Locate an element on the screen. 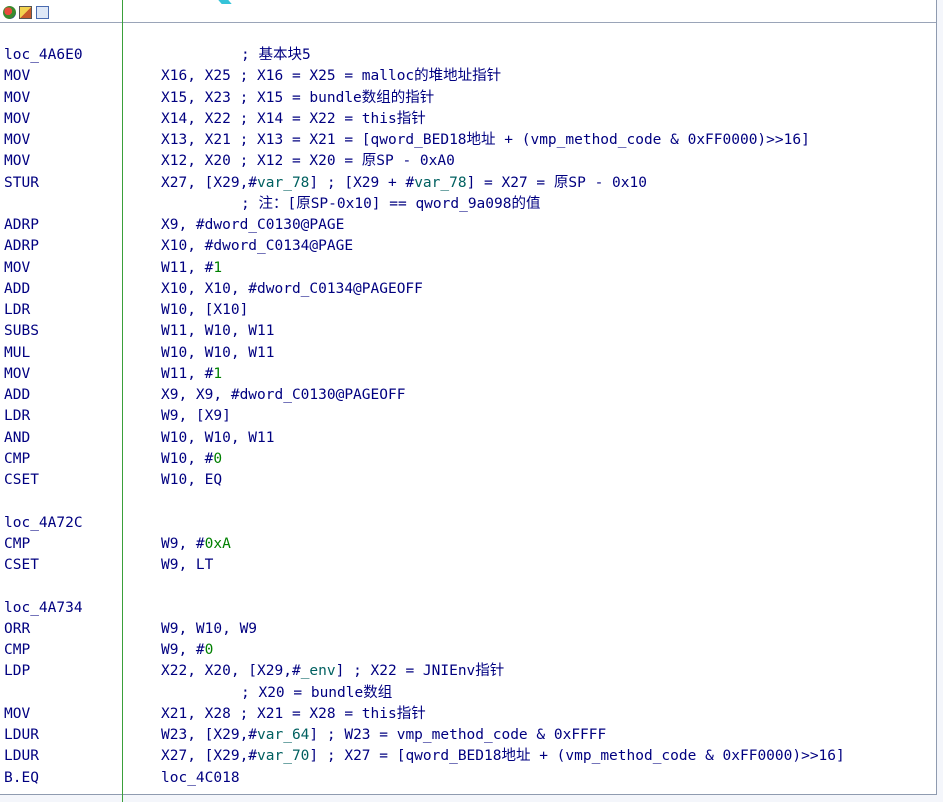  instruction-row: MOV X15, X23 ; X15 = bundle数组的指针 is located at coordinates (468, 98).